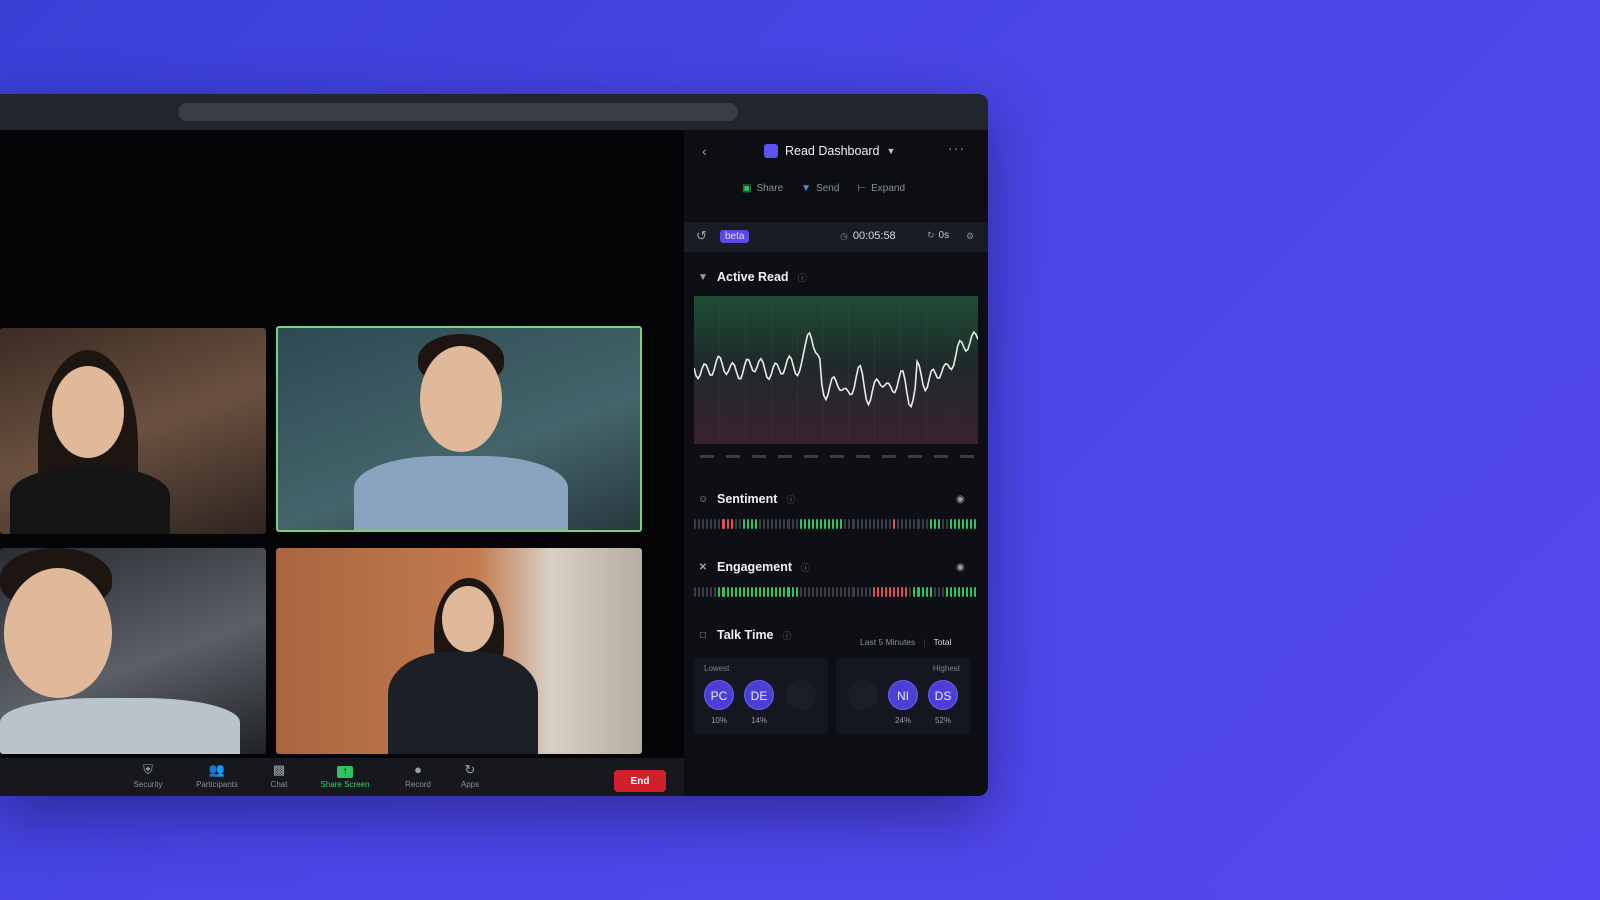 Image resolution: width=1600 pixels, height=900 pixels. I want to click on app-logo-icon, so click(771, 151).